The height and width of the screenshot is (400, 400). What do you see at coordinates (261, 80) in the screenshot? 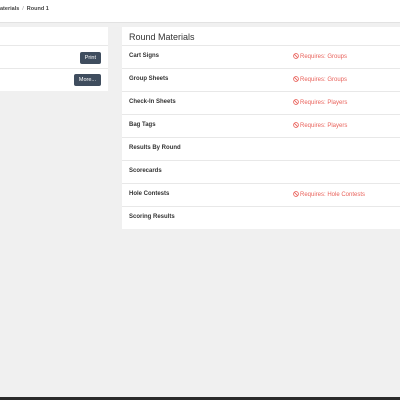
I see `material-row: Group Sheets Requires: Groups` at bounding box center [261, 80].